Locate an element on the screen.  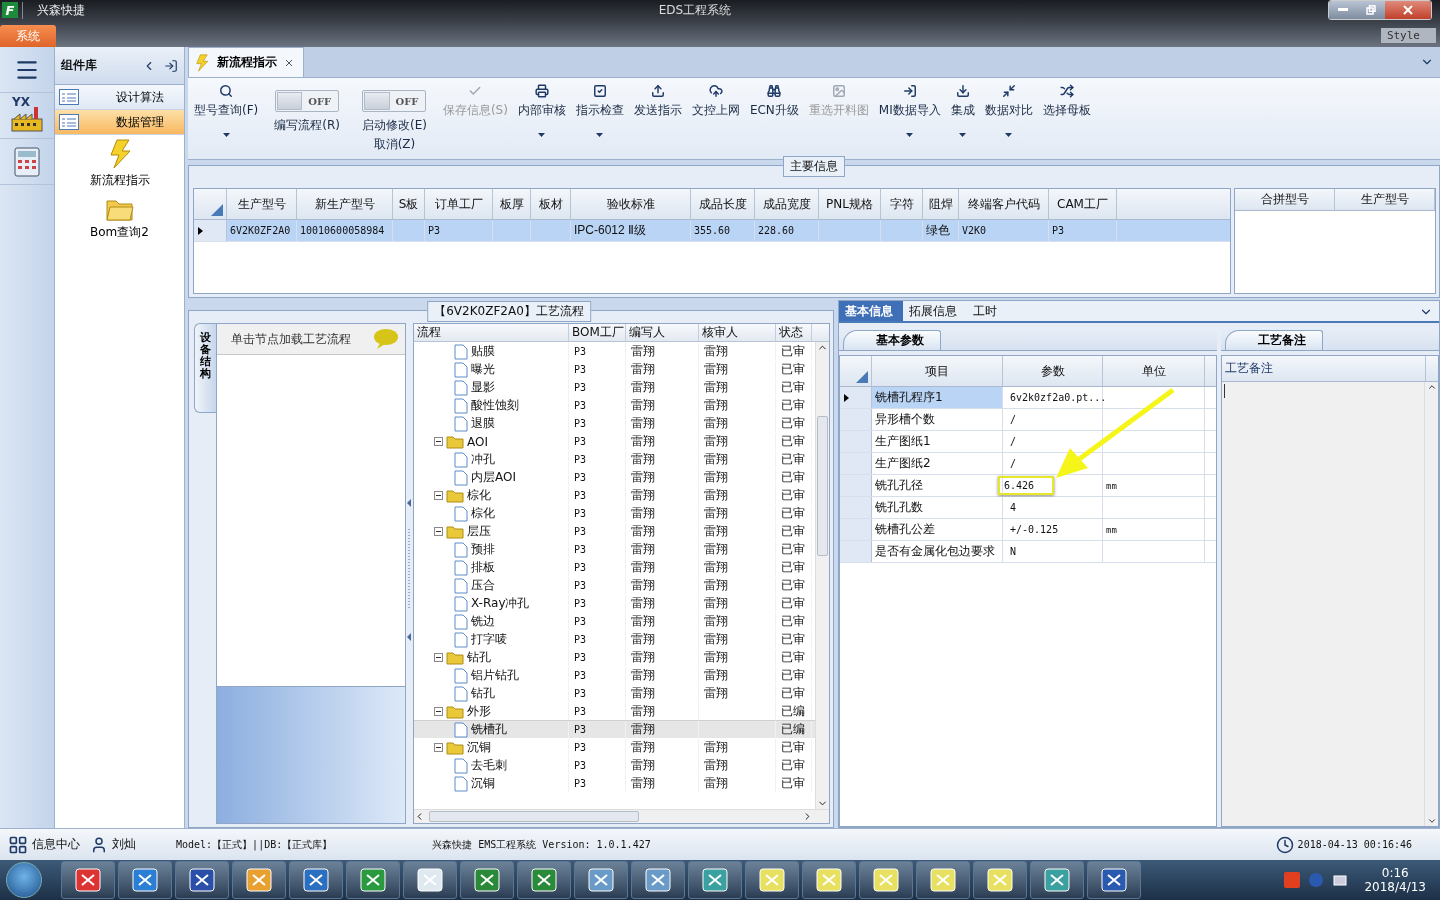
column-header: 板材 is located at coordinates (551, 204).